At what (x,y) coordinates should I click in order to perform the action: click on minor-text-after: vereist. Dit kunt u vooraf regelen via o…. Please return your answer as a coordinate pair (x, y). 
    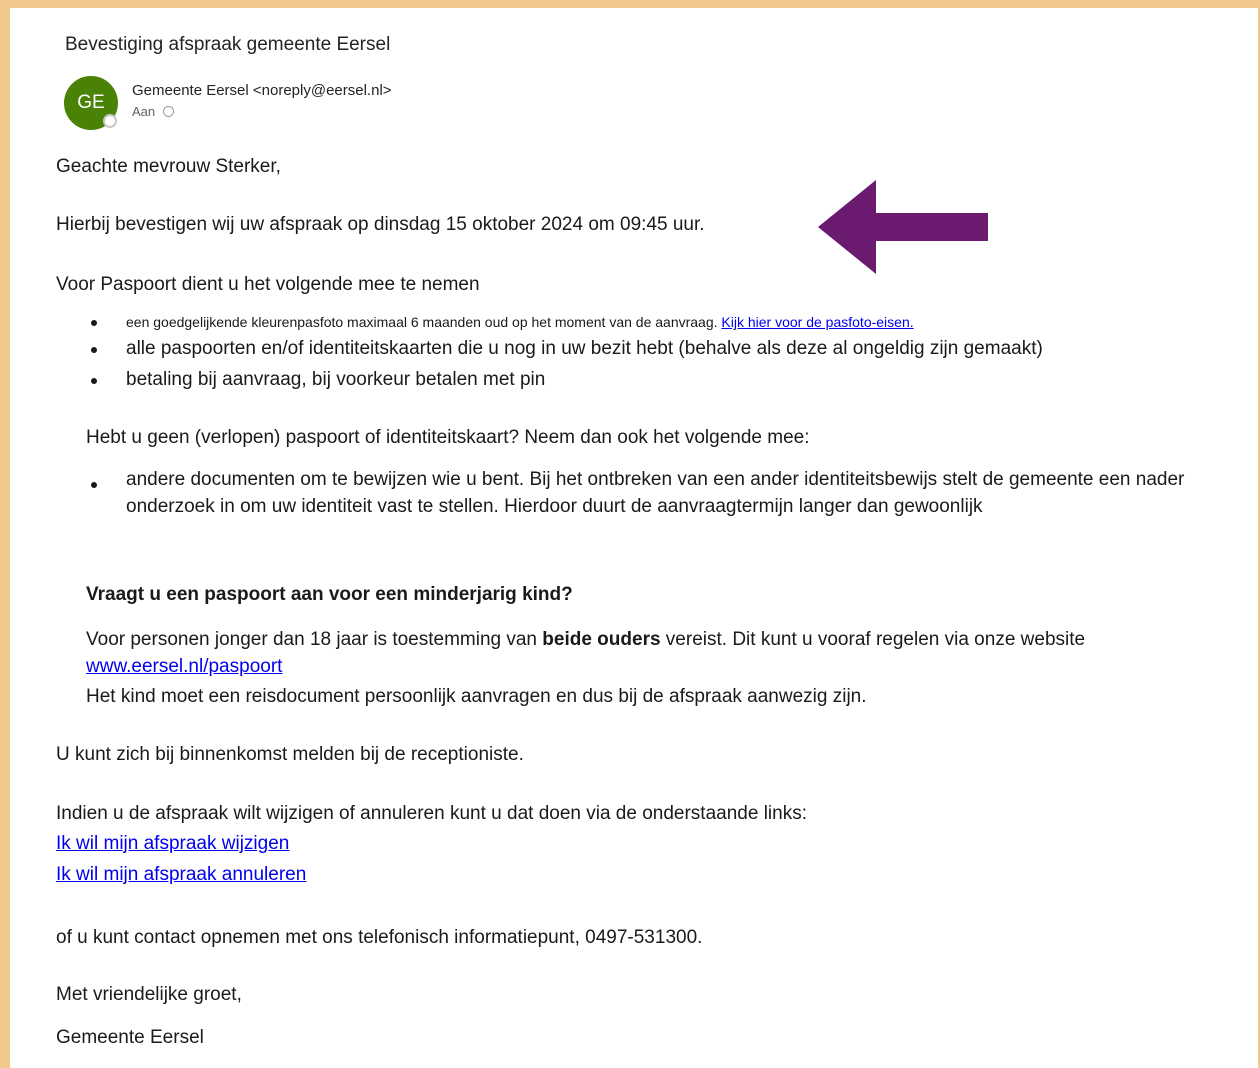
    Looking at the image, I should click on (873, 639).